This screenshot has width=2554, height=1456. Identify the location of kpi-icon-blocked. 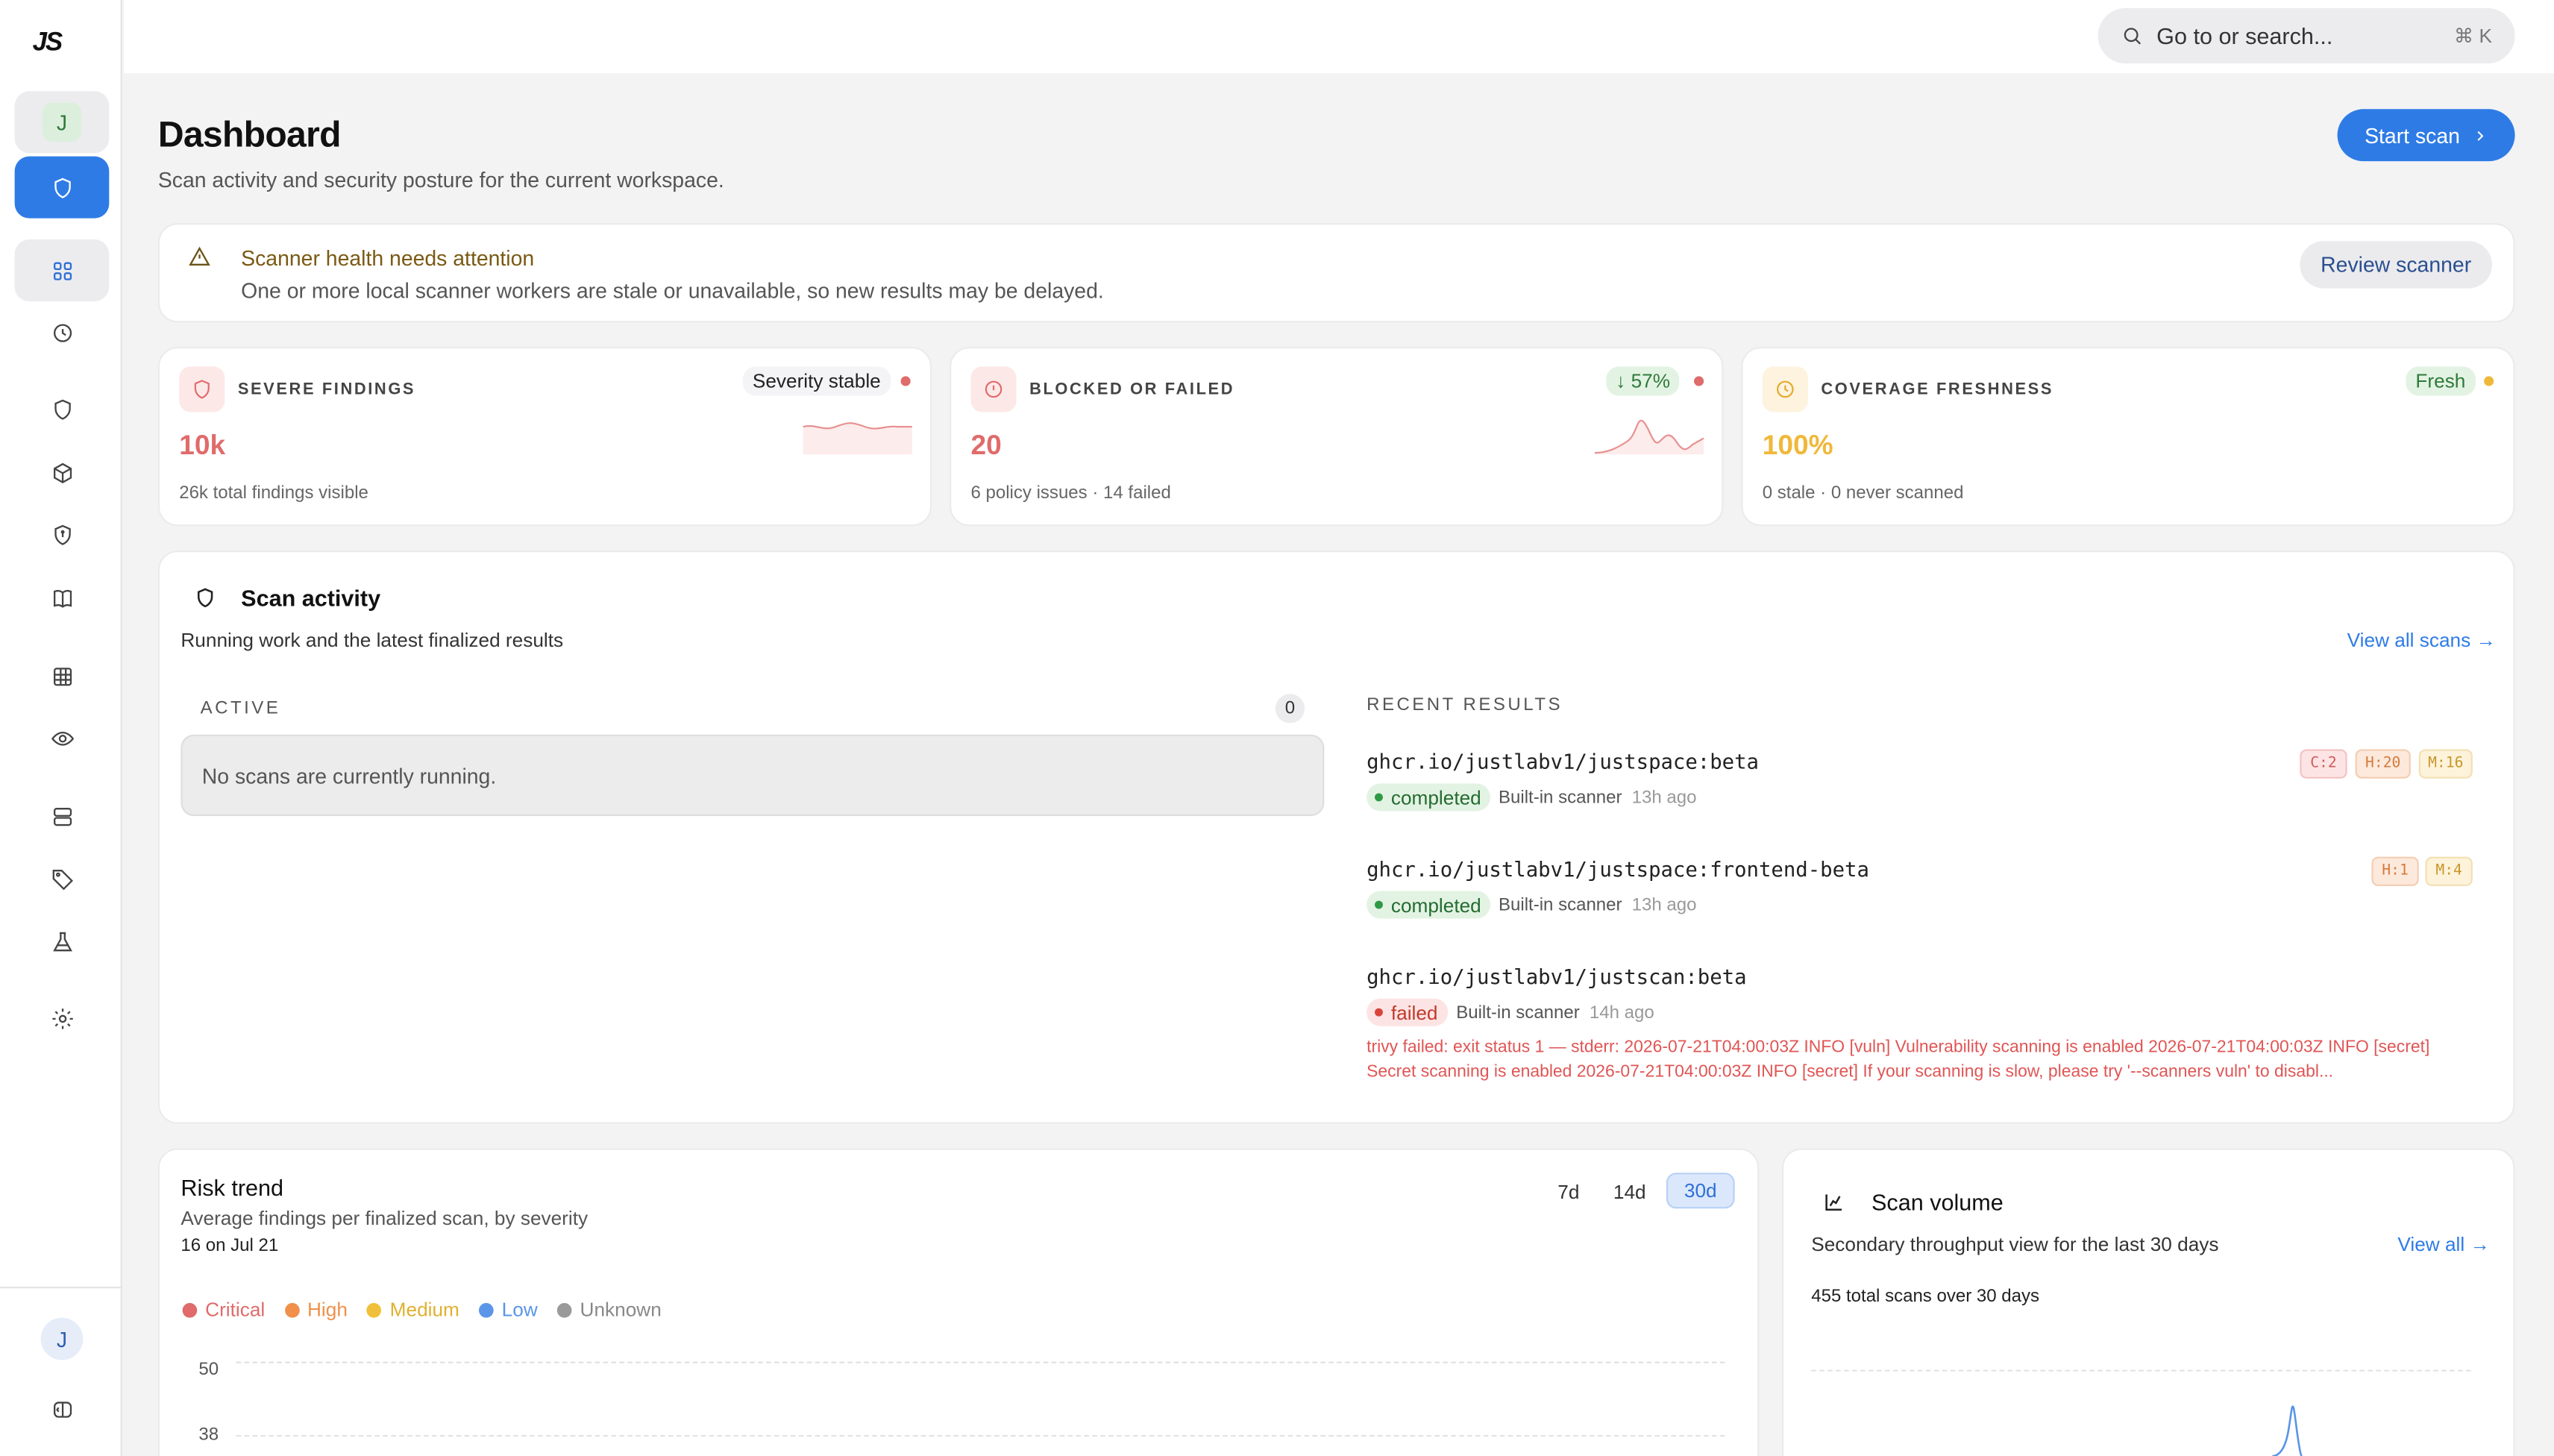
(994, 389).